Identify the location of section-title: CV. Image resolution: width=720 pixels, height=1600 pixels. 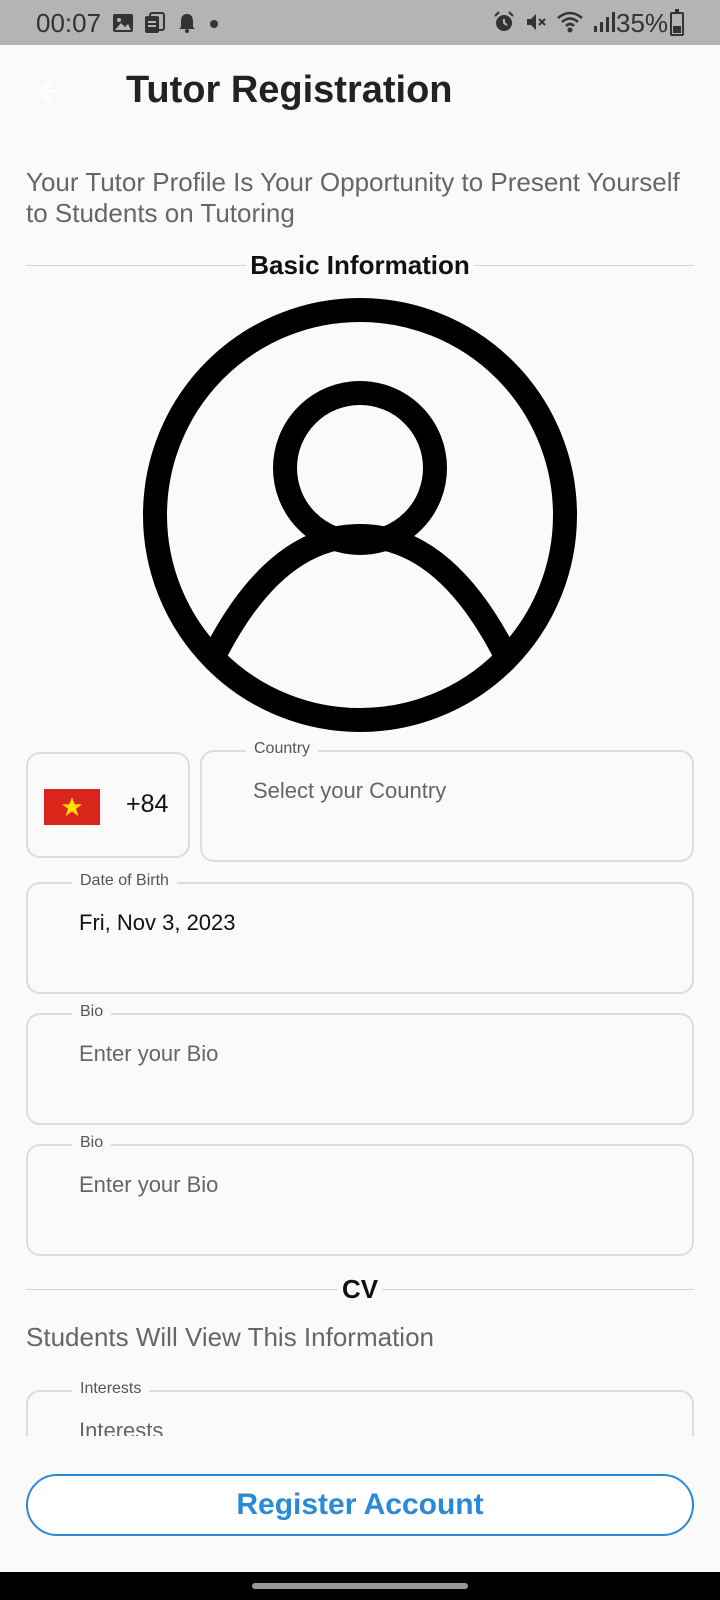
(360, 1289).